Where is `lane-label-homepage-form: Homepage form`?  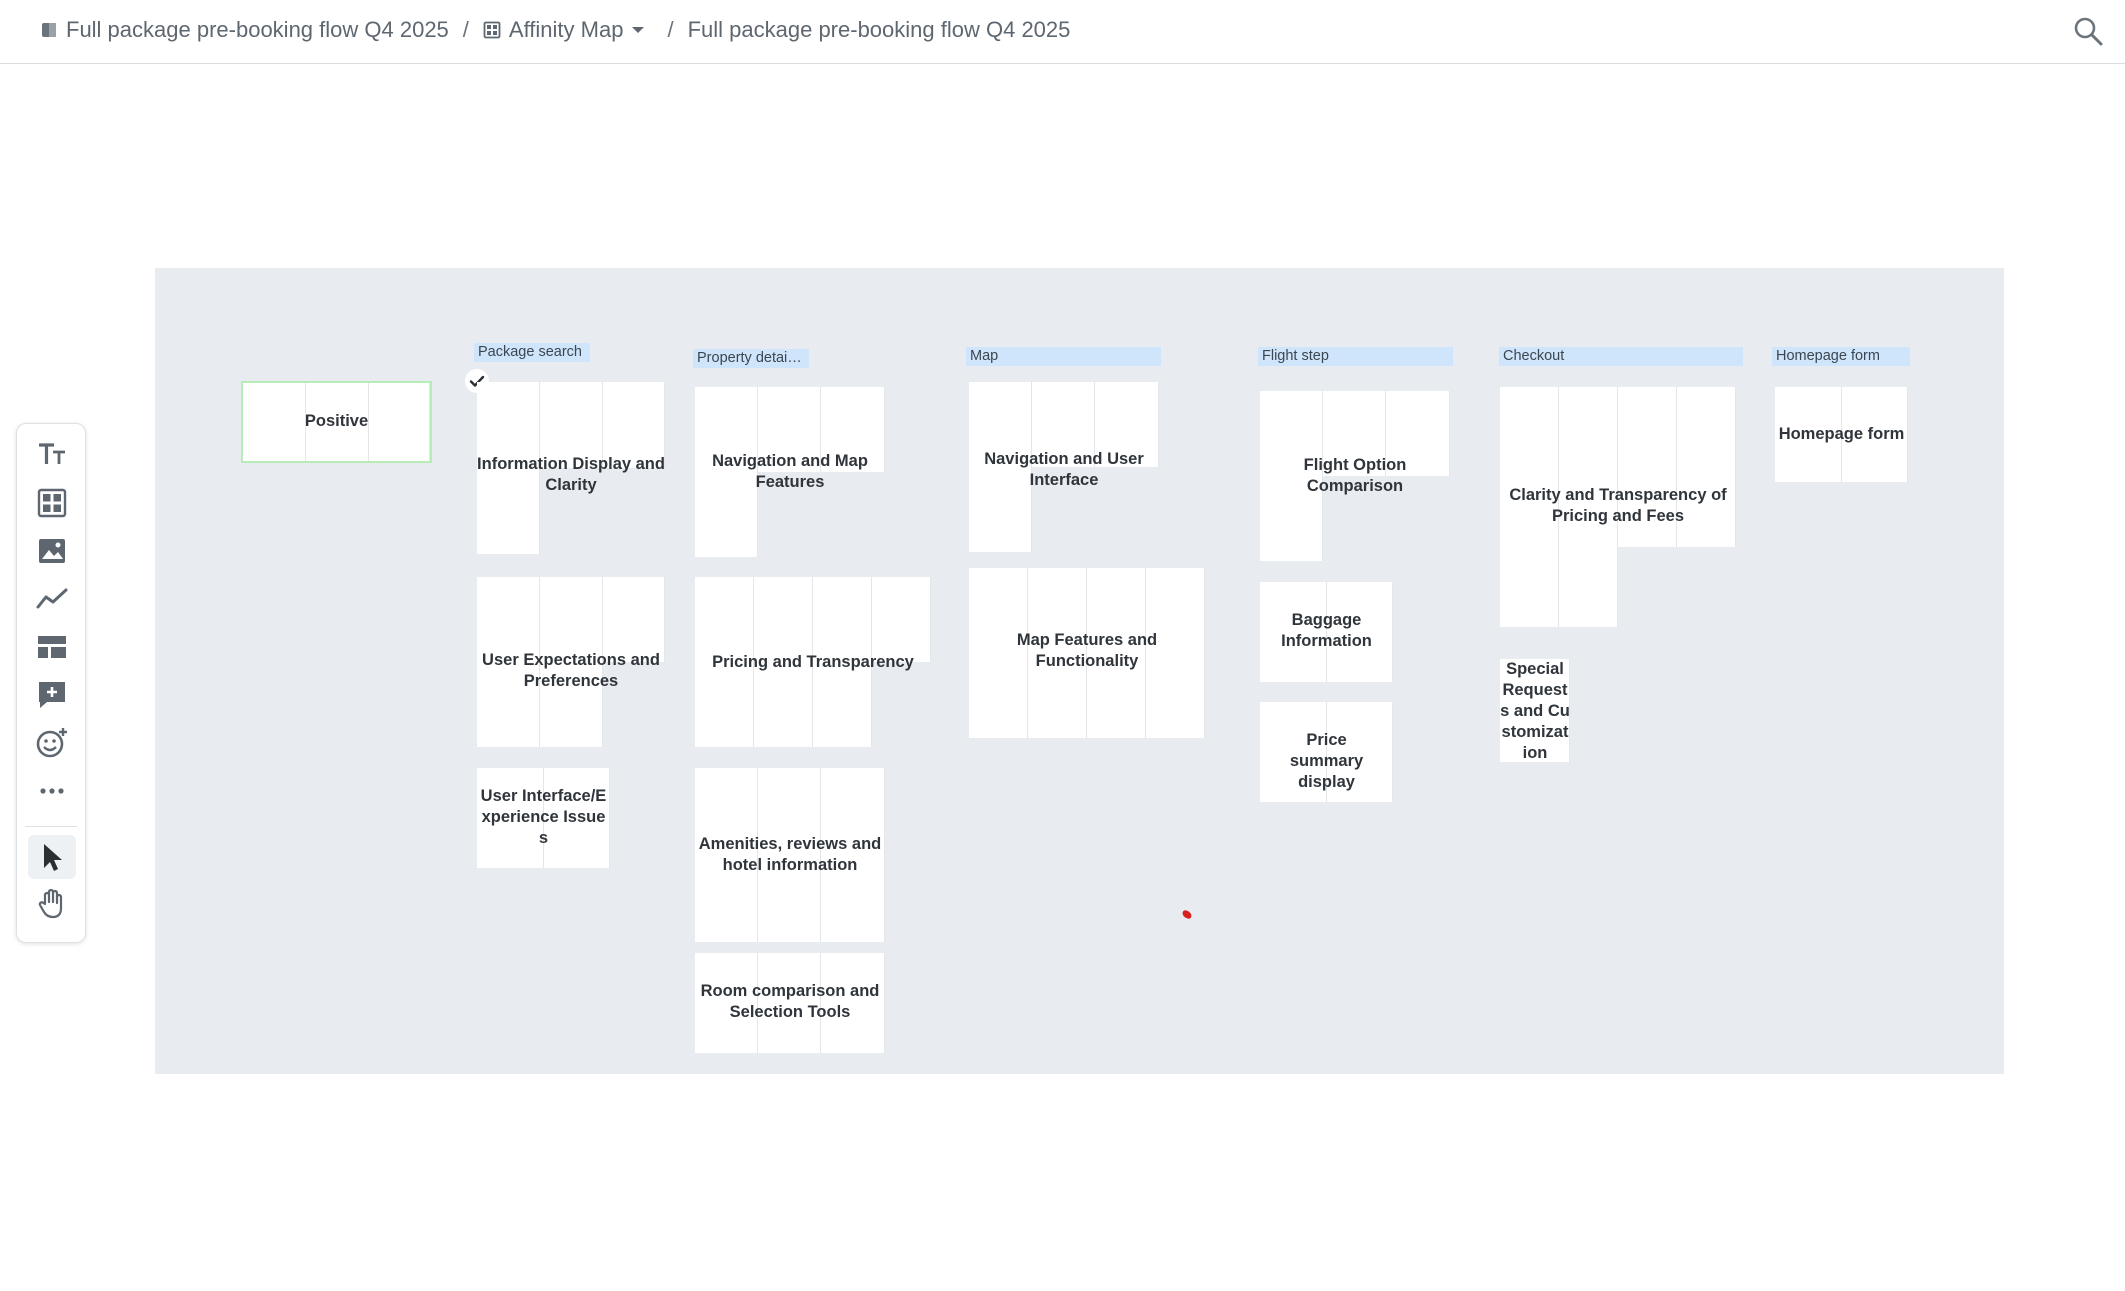
lane-label-homepage-form: Homepage form is located at coordinates (1841, 356).